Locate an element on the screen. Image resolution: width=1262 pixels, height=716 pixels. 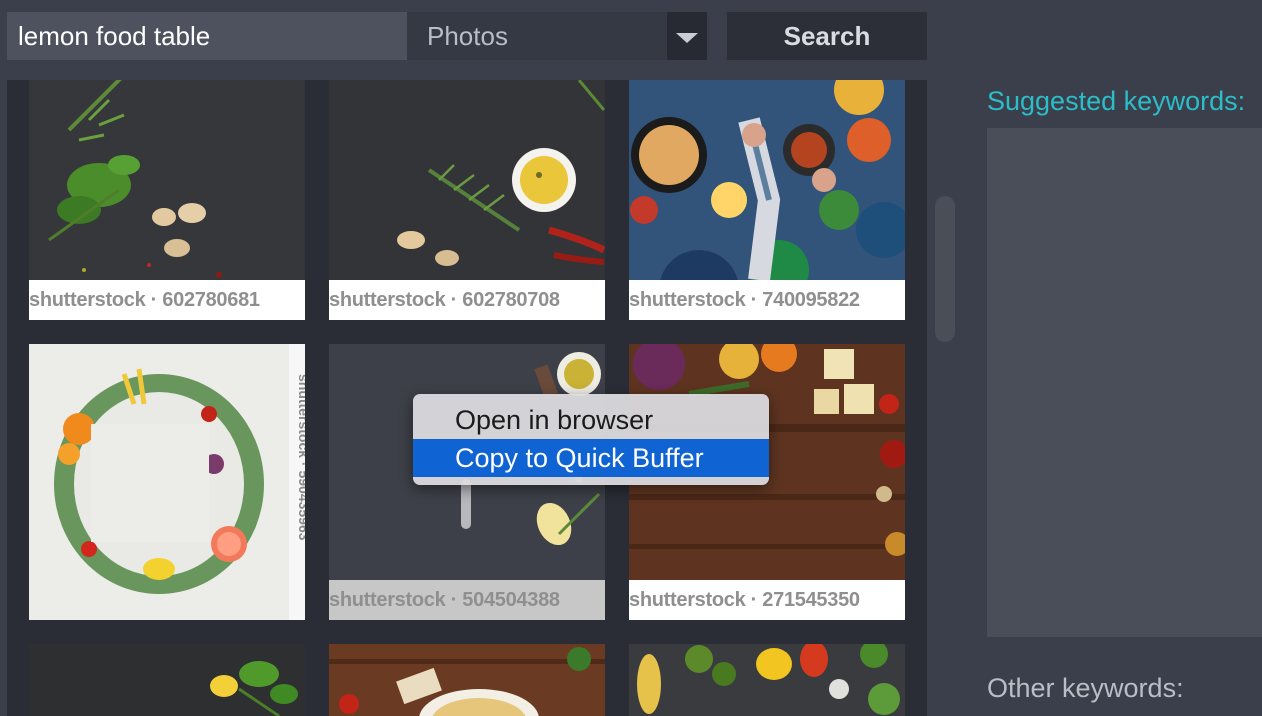
photo-herbs-garlic-icon is located at coordinates (167, 180).